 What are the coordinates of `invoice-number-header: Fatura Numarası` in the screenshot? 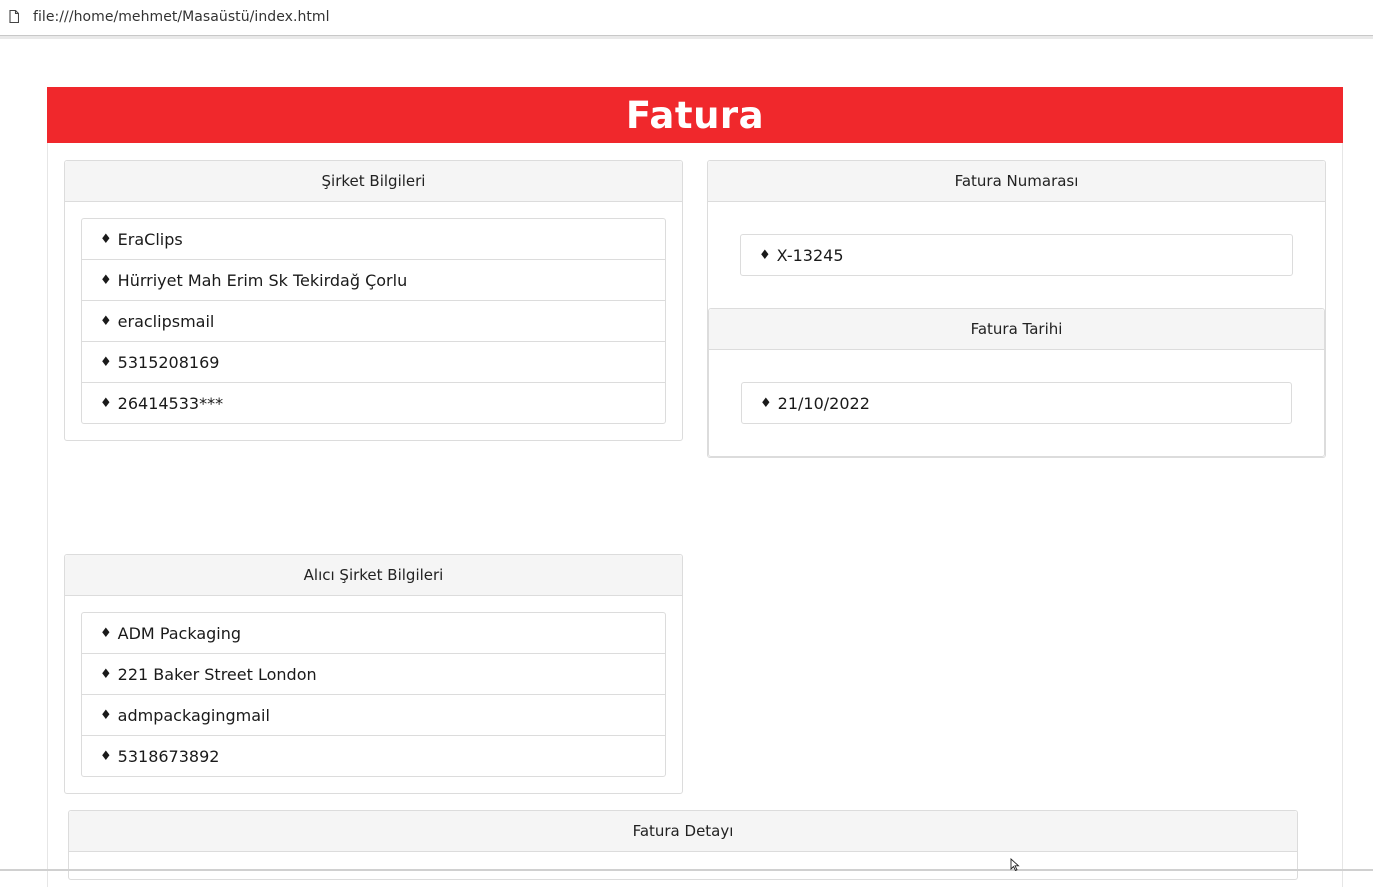 It's located at (1016, 181).